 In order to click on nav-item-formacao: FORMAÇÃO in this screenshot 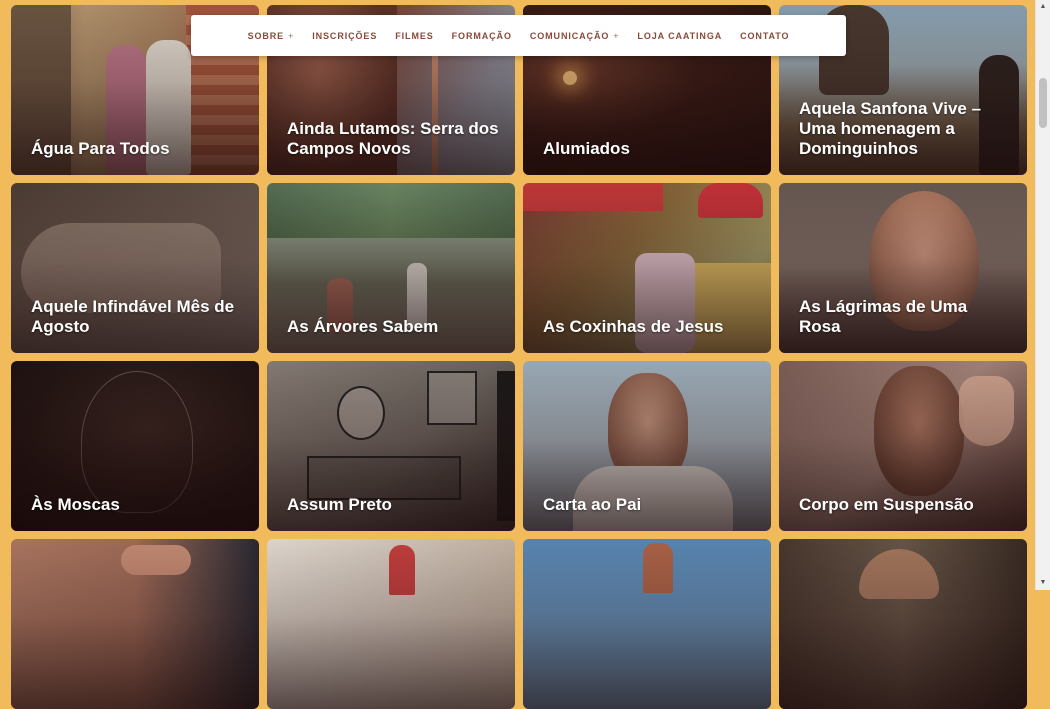, I will do `click(482, 36)`.